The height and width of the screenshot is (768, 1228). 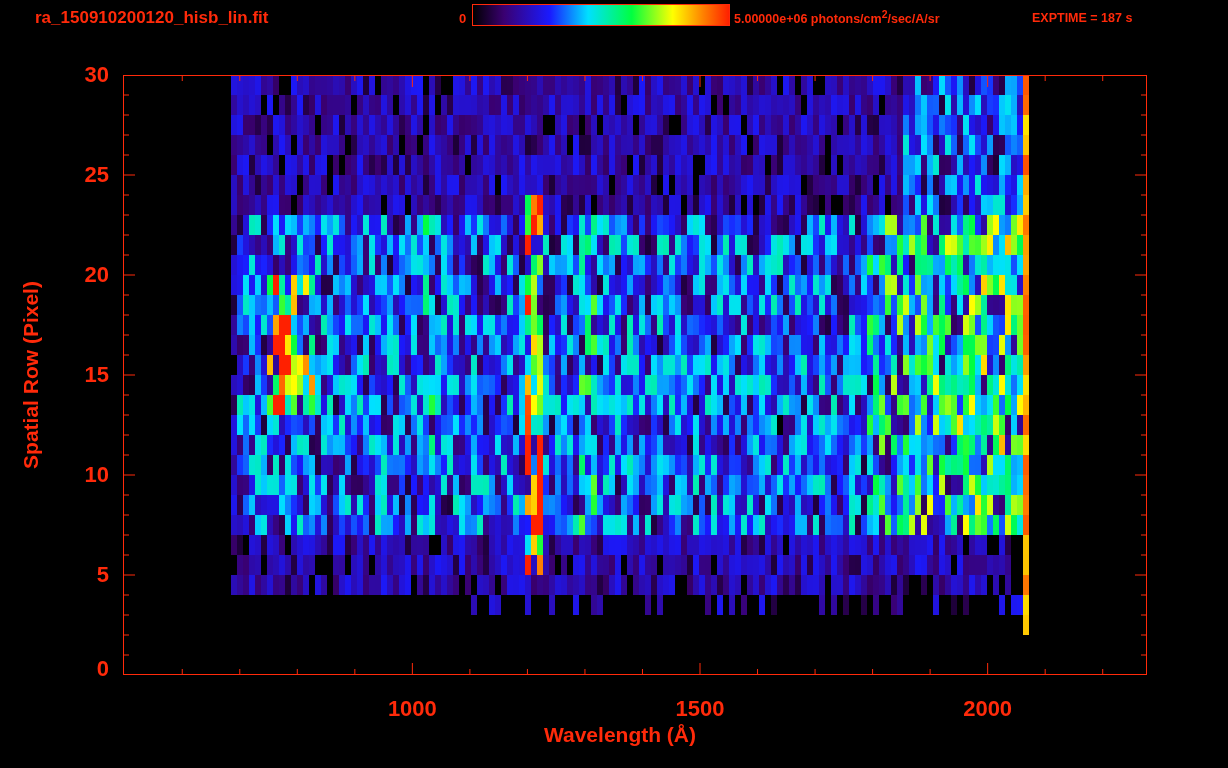 What do you see at coordinates (988, 709) in the screenshot?
I see `x-tick-label: 2000` at bounding box center [988, 709].